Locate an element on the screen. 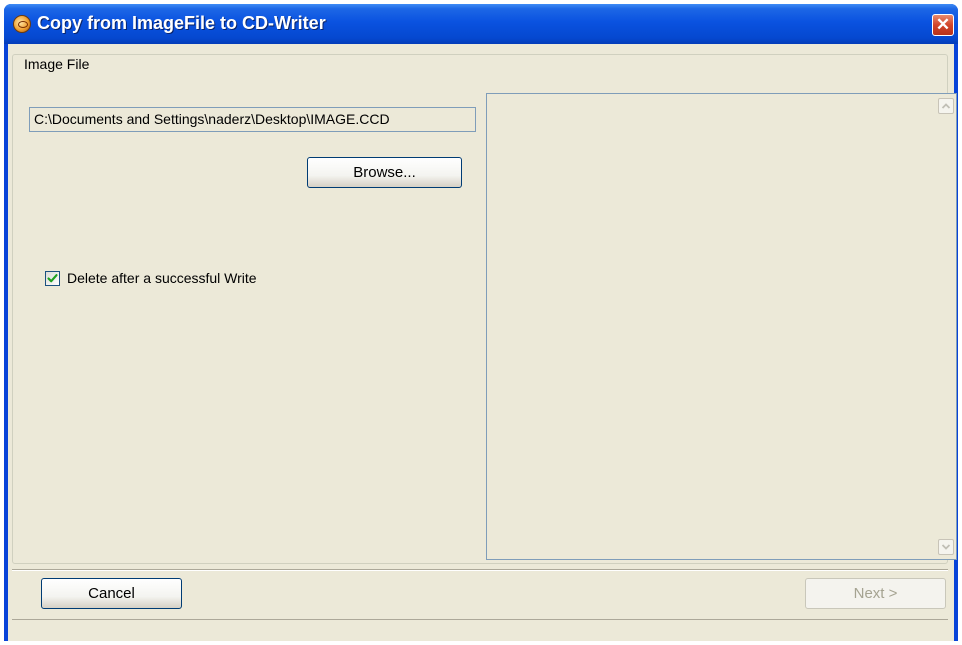 The image size is (962, 645). close-button: ✕ is located at coordinates (943, 25).